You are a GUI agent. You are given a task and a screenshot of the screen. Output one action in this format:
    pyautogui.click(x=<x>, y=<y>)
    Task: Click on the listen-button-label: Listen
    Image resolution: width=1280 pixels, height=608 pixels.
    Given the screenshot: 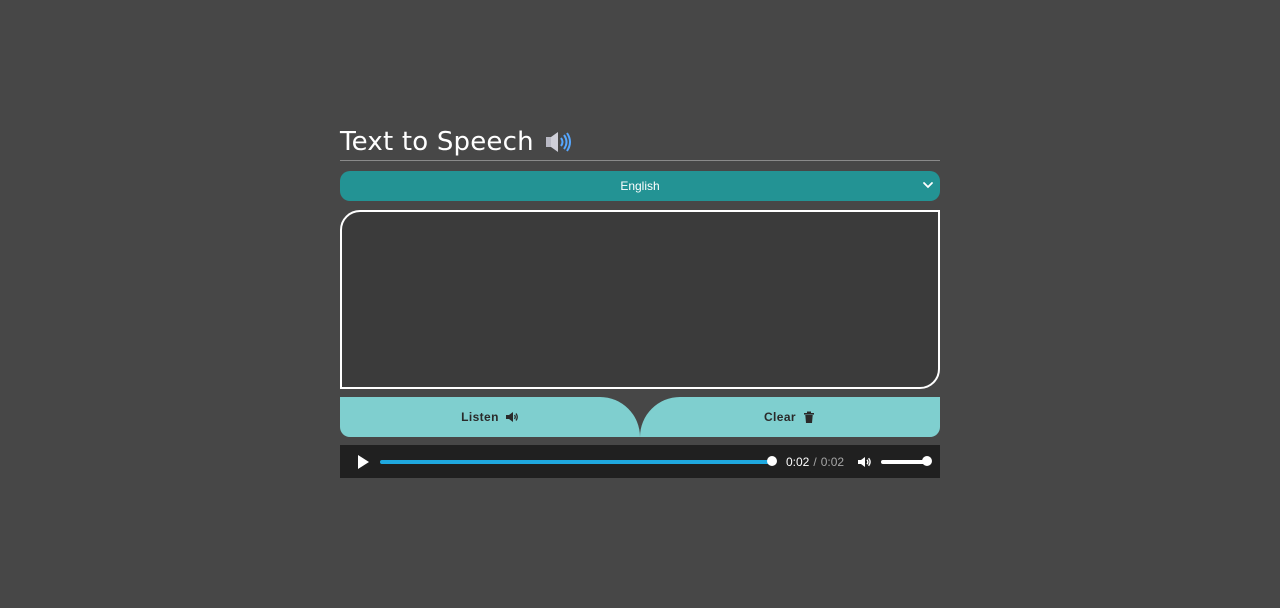 What is the action you would take?
    pyautogui.click(x=480, y=417)
    